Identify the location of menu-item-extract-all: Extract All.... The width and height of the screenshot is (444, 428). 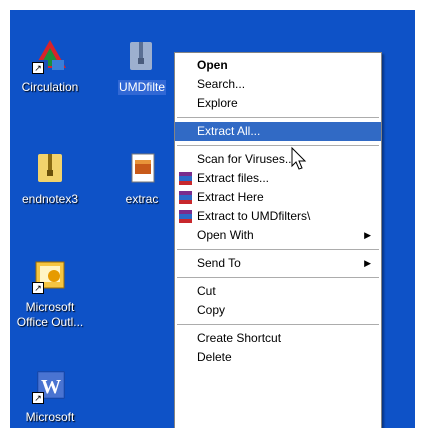
(278, 131).